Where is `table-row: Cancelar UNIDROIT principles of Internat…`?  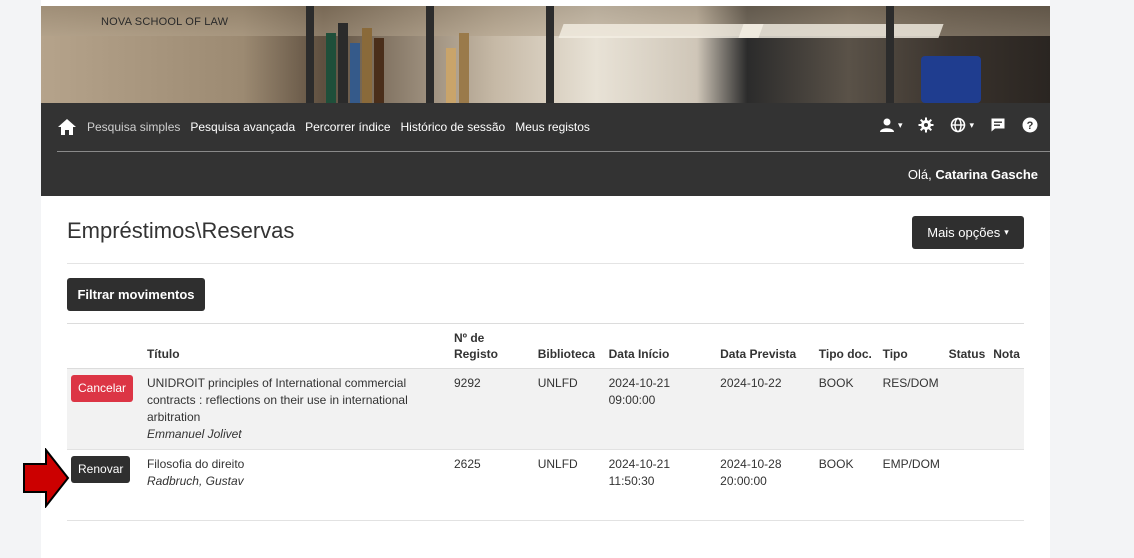 table-row: Cancelar UNIDROIT principles of Internat… is located at coordinates (545, 409).